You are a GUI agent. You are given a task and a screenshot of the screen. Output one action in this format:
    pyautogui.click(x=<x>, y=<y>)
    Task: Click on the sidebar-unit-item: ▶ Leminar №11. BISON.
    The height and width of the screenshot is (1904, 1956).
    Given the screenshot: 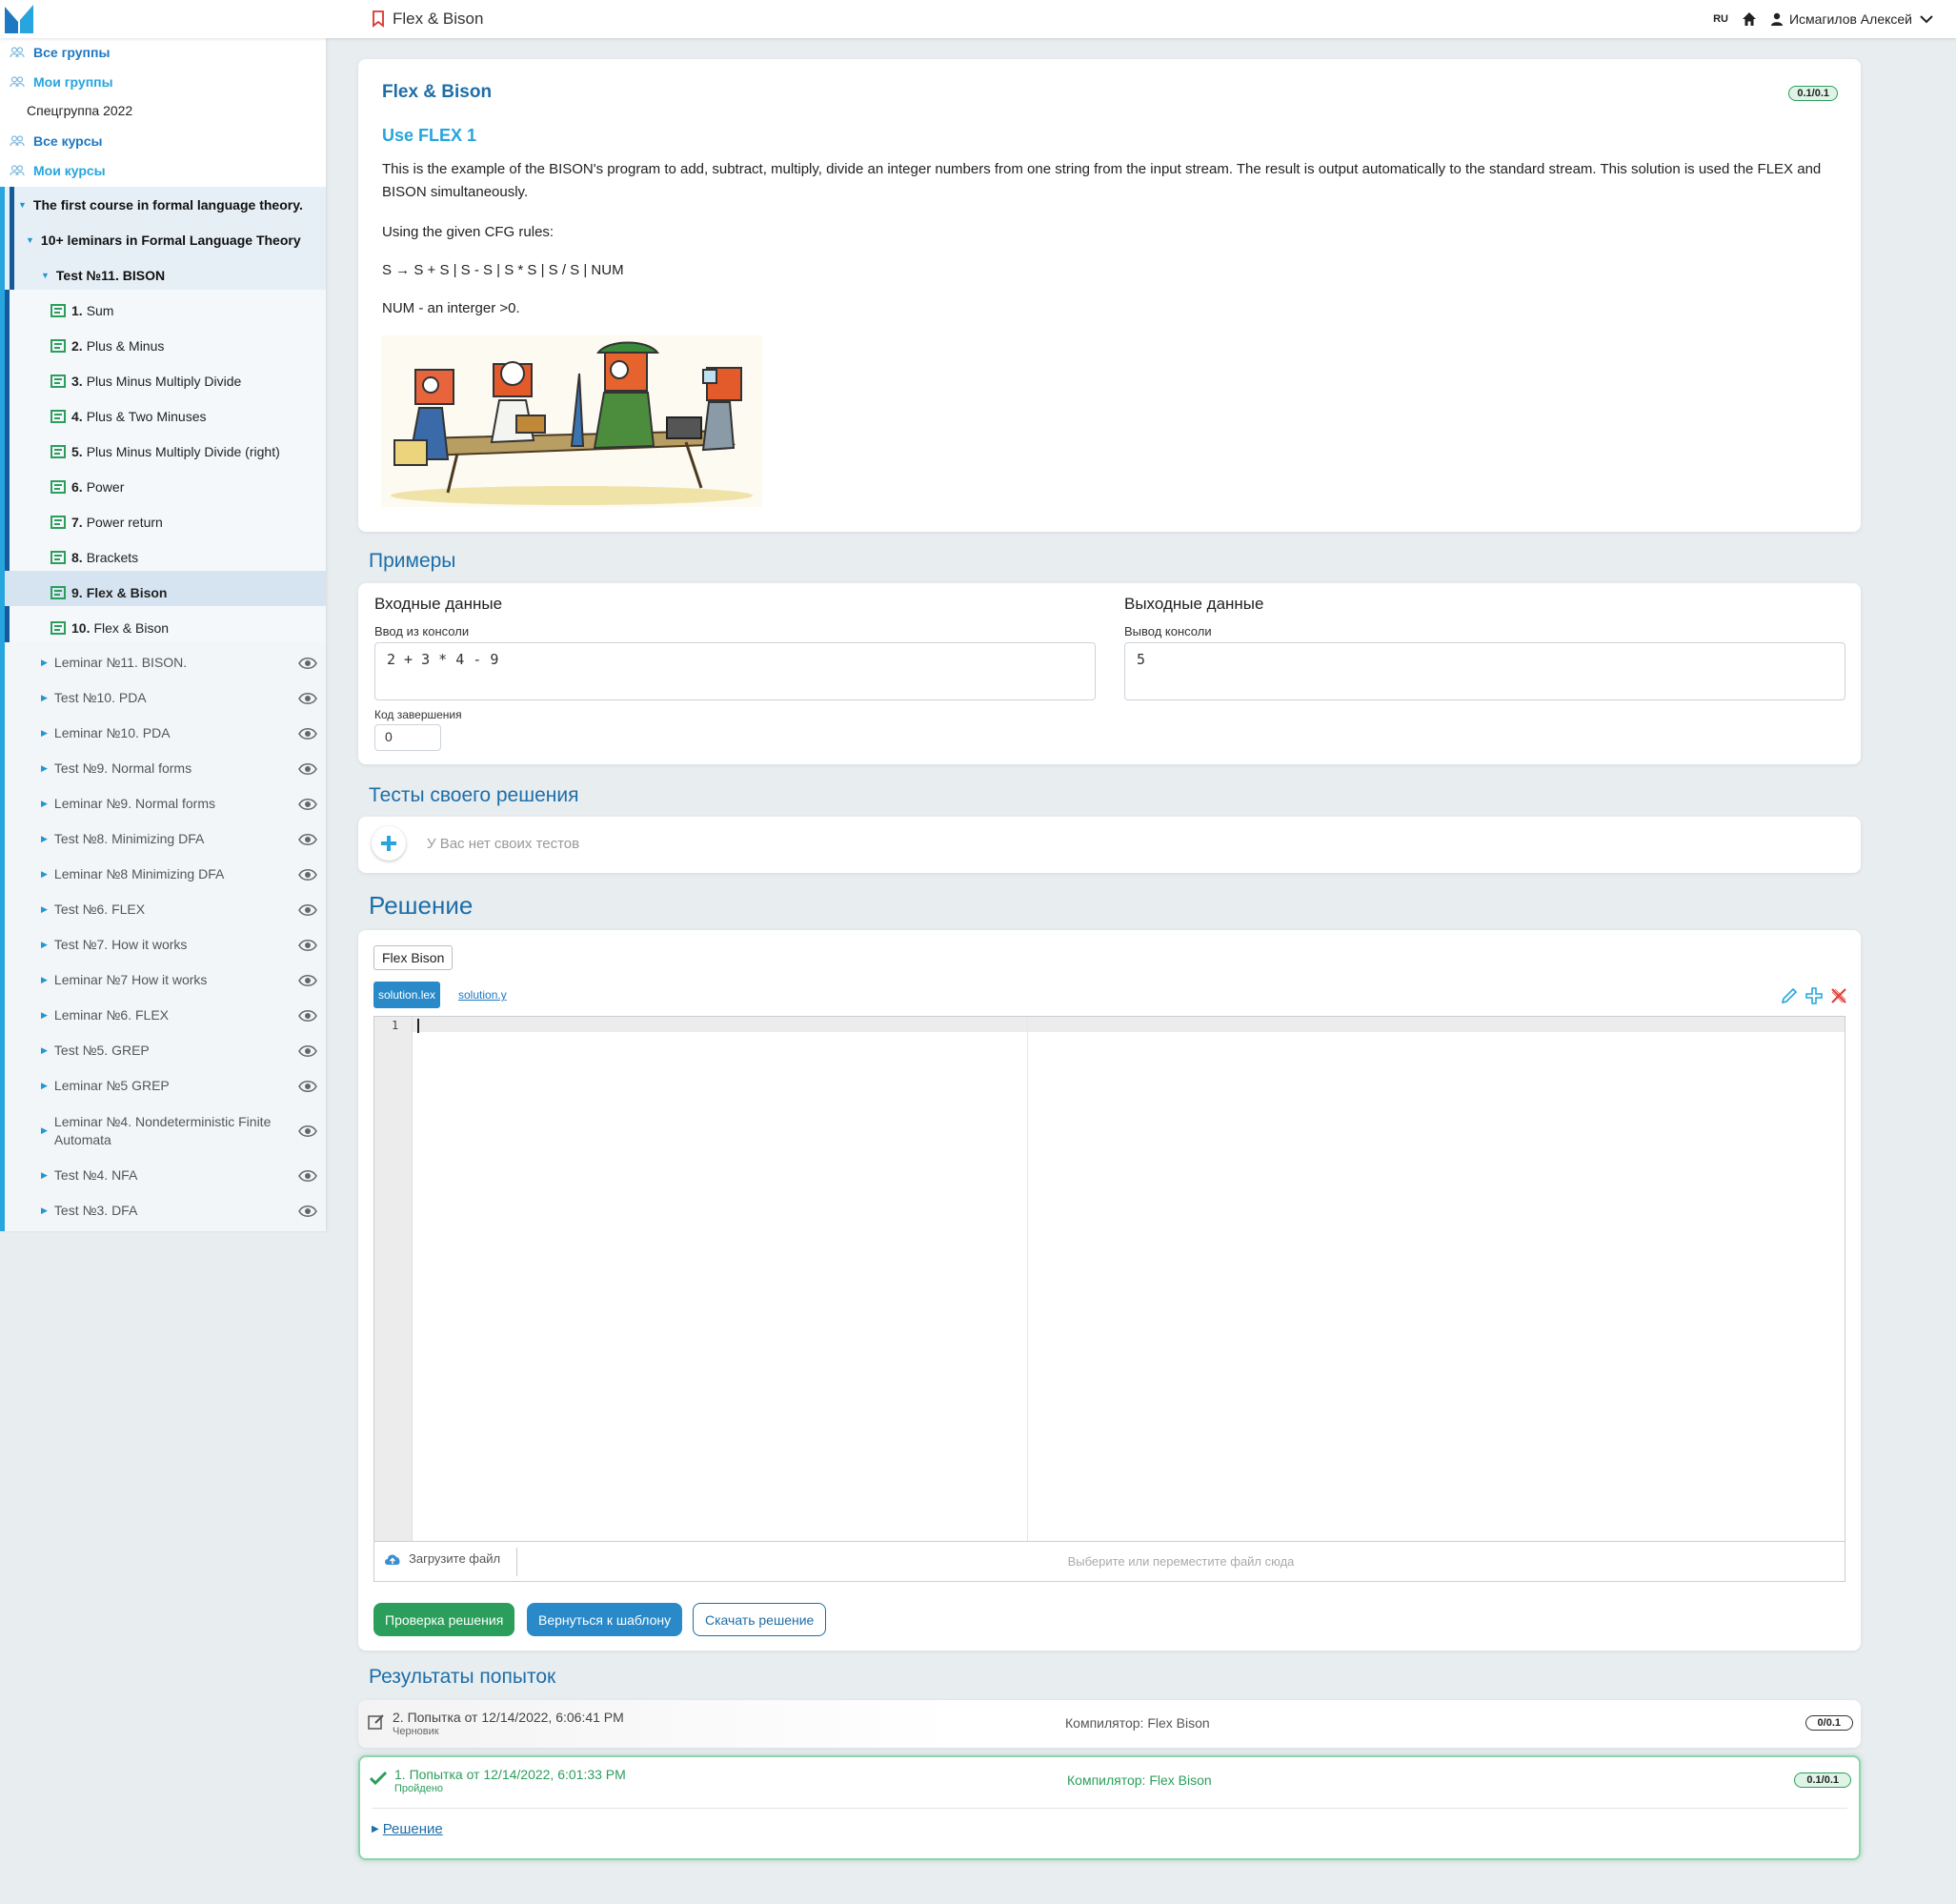 What is the action you would take?
    pyautogui.click(x=179, y=662)
    